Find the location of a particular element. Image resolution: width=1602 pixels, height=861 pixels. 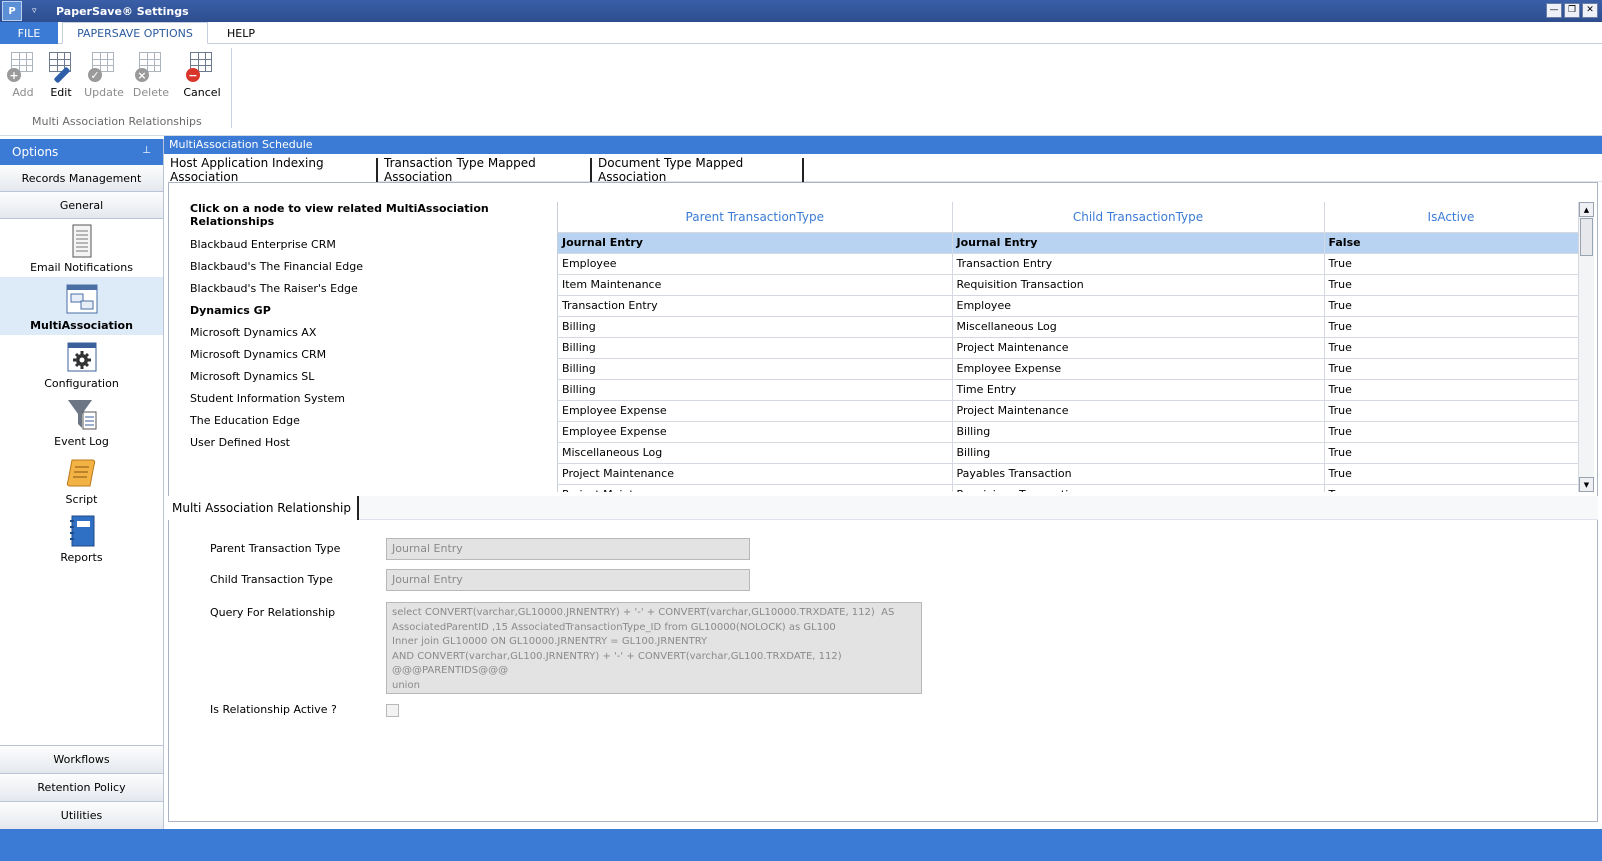

table-row: Billing Project Maintenance True is located at coordinates (1068, 348).